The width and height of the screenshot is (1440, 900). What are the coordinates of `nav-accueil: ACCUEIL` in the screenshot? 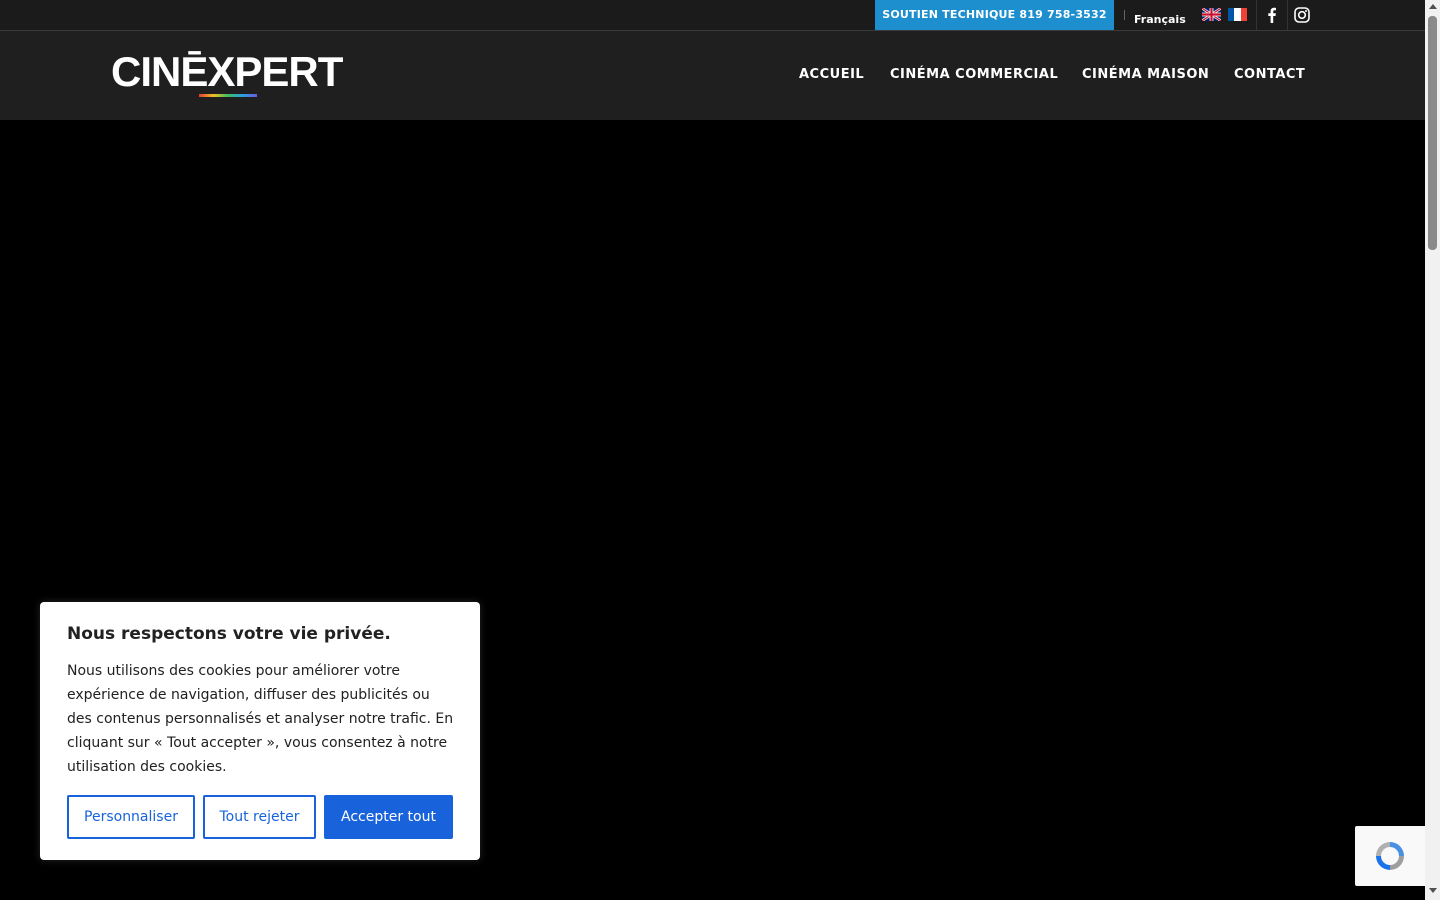 It's located at (831, 74).